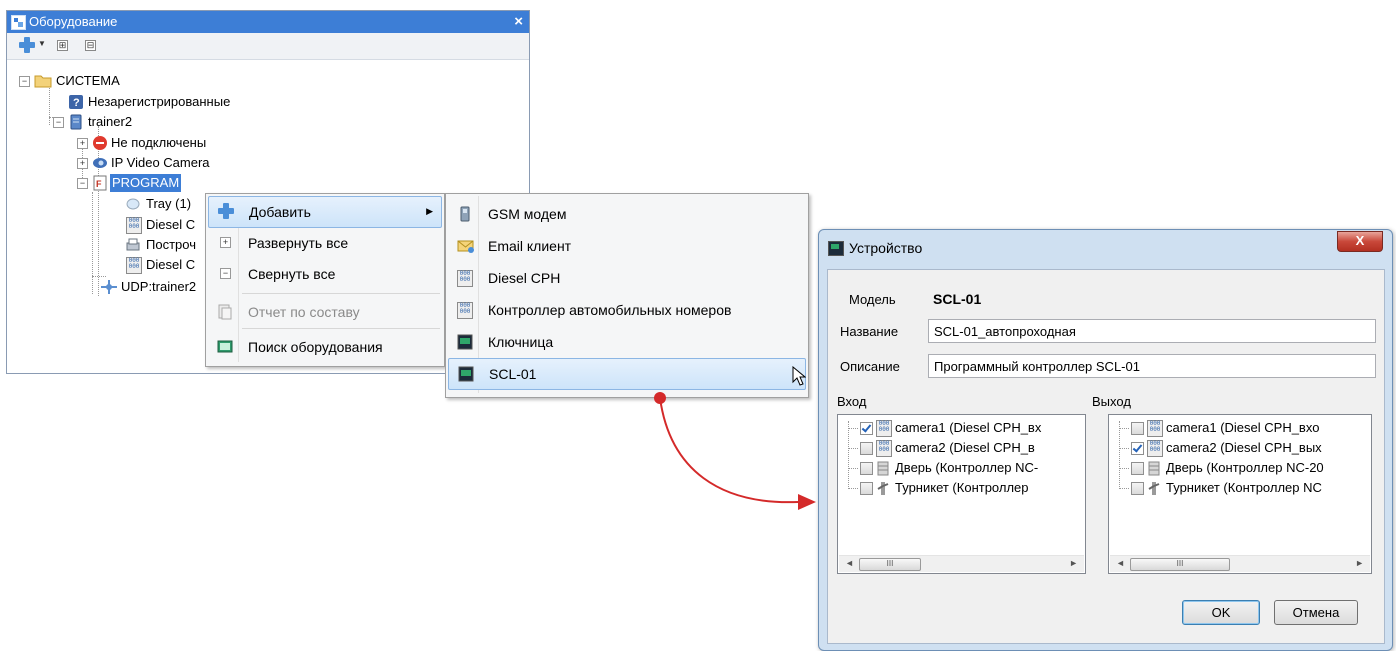 This screenshot has height=651, width=1396. I want to click on submenu-item-gsm-modem: GSM модем, so click(627, 214).